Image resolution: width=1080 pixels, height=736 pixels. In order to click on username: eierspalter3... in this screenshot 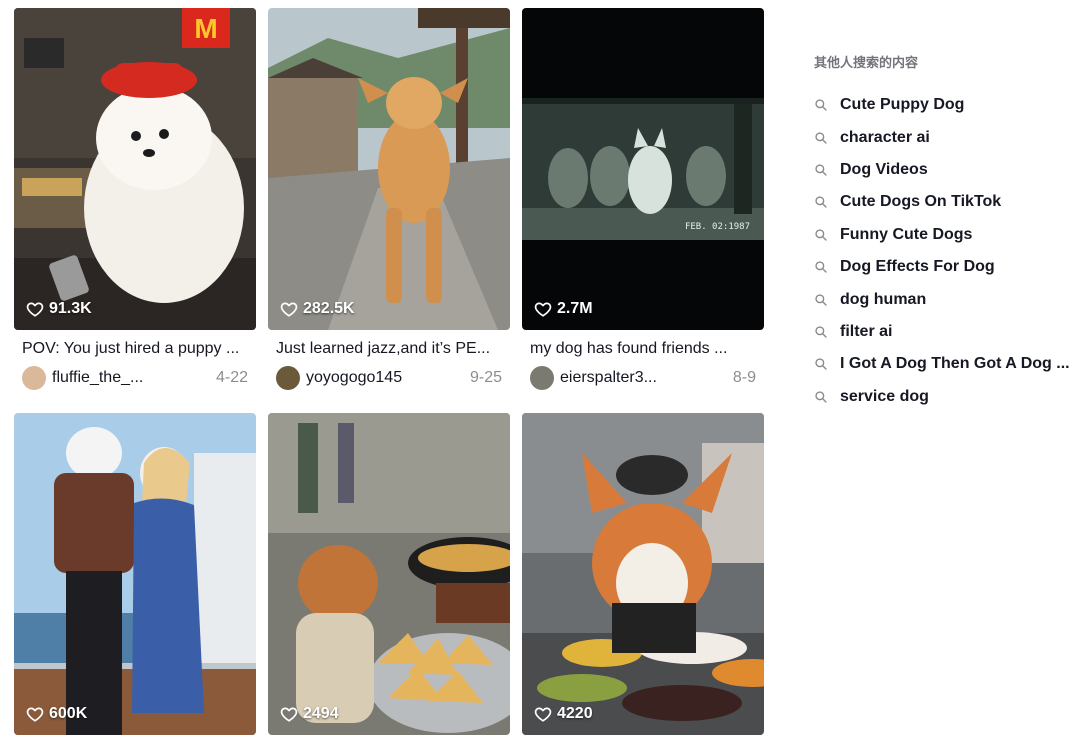, I will do `click(646, 378)`.